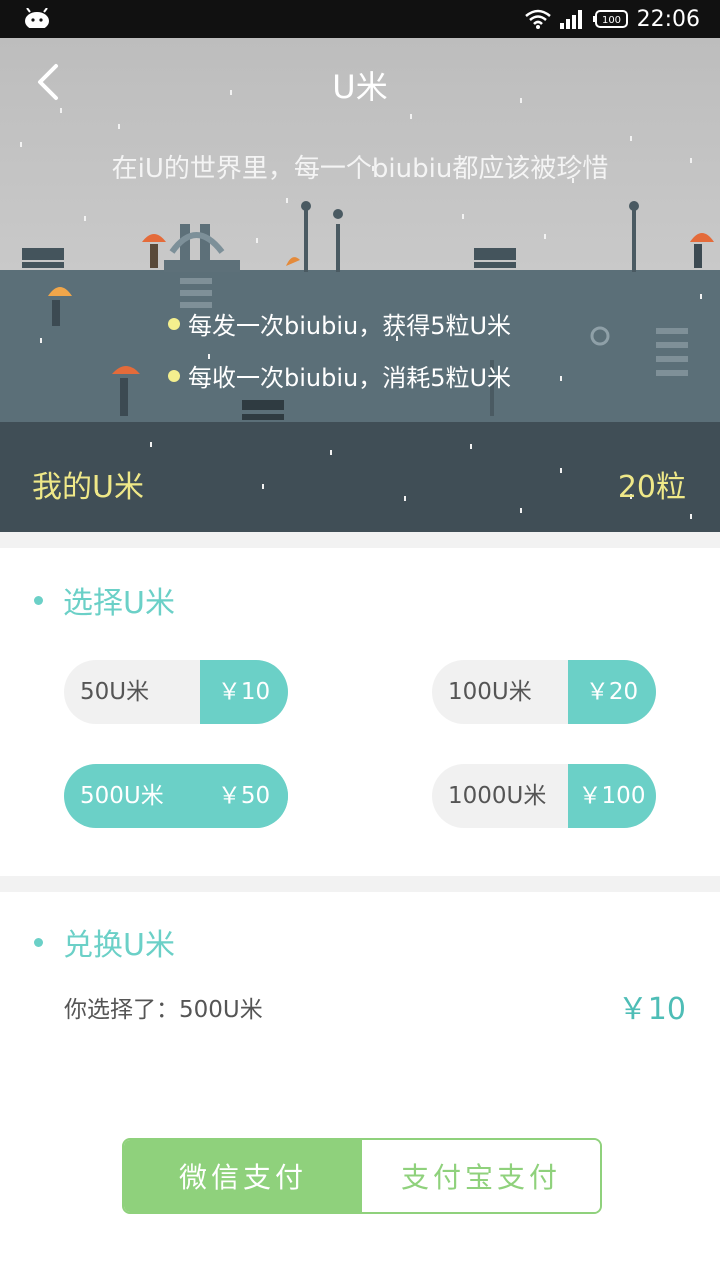 This screenshot has height=1280, width=720. I want to click on wifi-icon, so click(537, 19).